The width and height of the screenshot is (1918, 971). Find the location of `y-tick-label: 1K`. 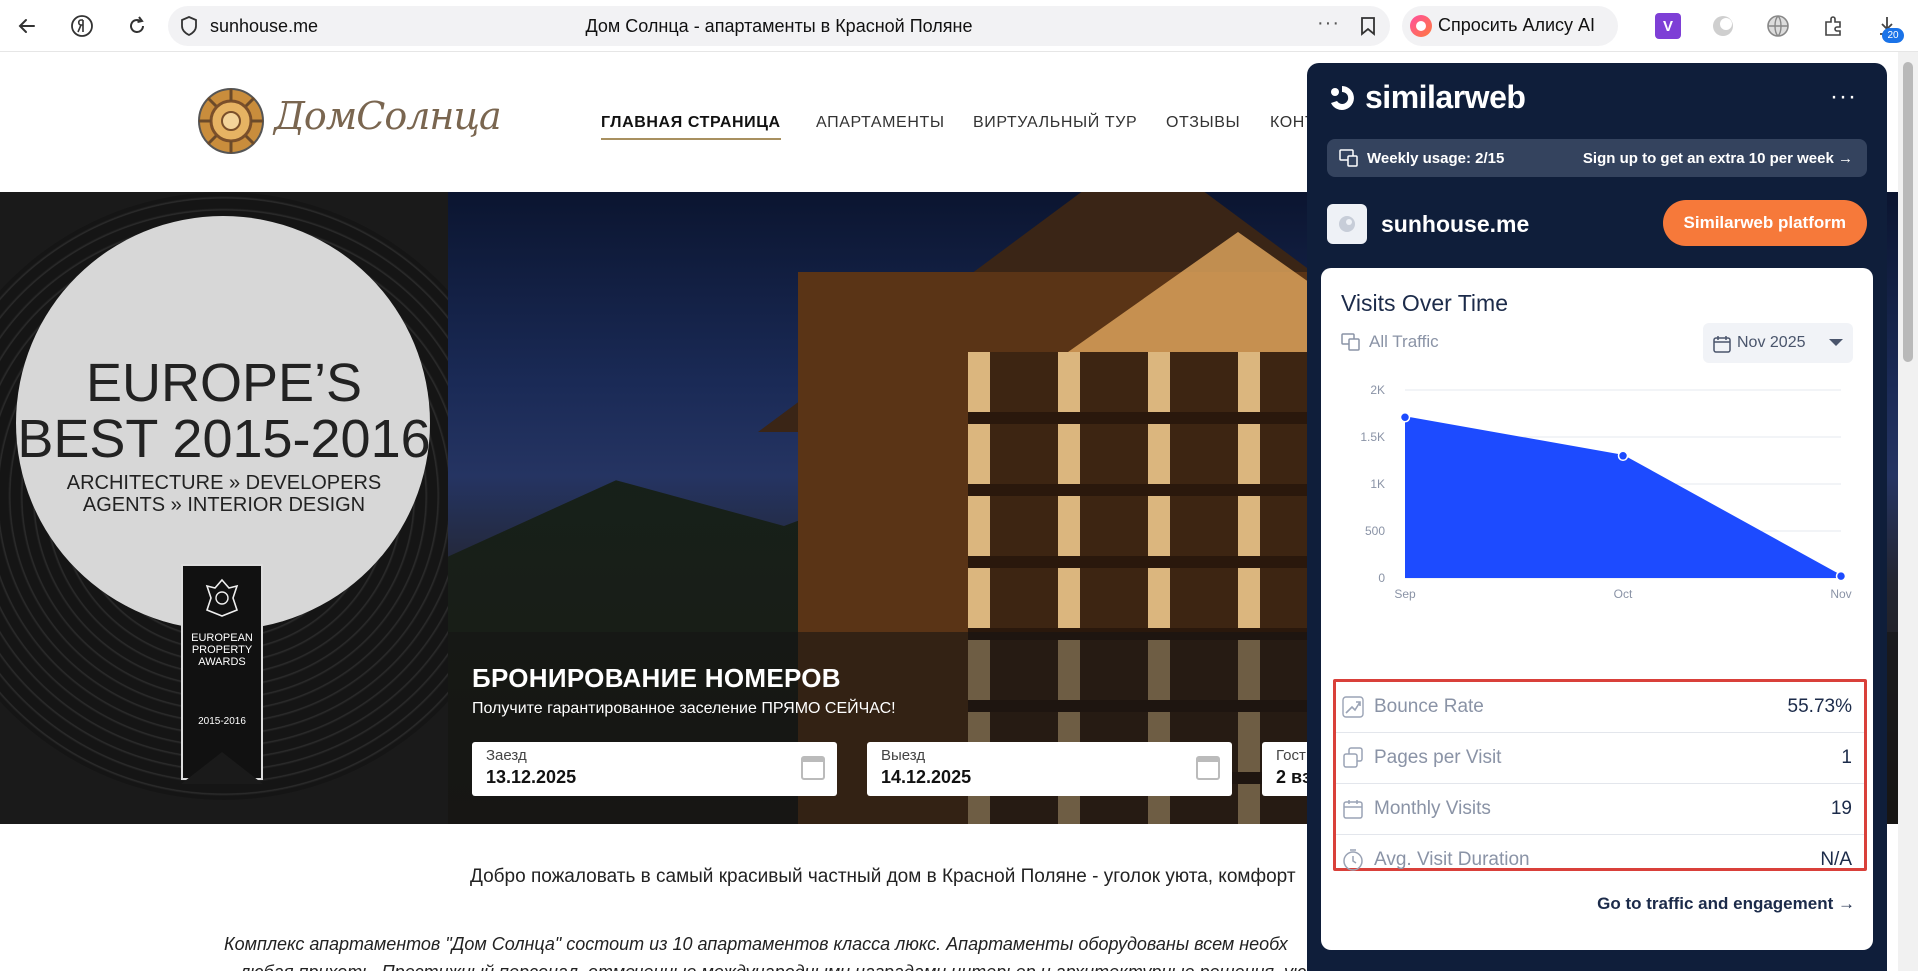

y-tick-label: 1K is located at coordinates (1377, 484).